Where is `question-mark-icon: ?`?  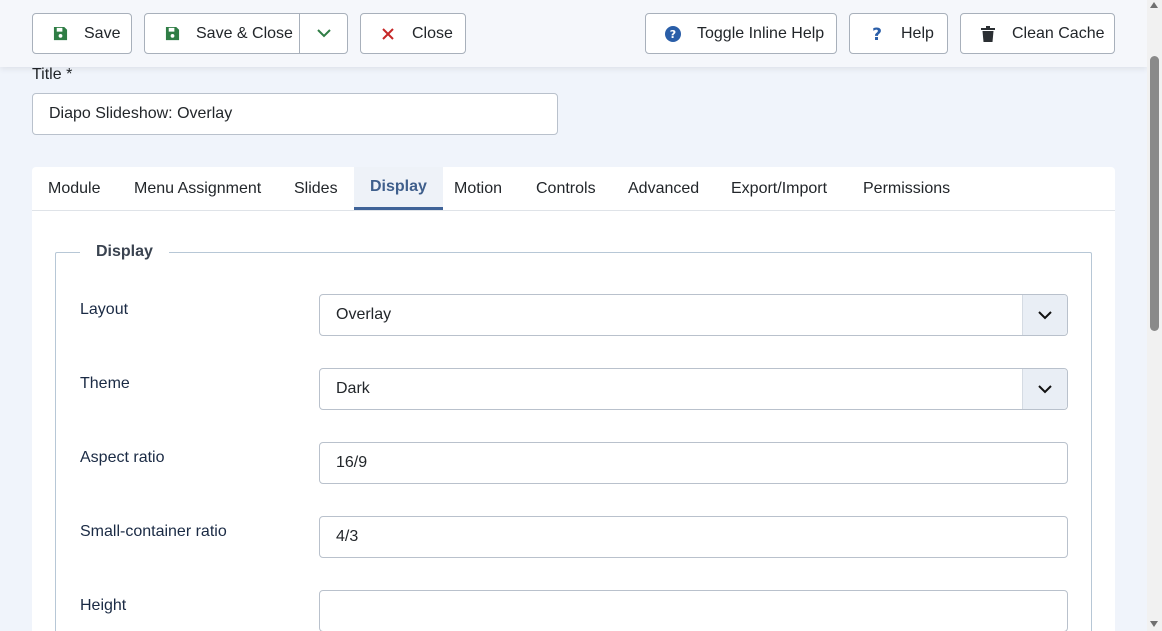
question-mark-icon: ? is located at coordinates (877, 34).